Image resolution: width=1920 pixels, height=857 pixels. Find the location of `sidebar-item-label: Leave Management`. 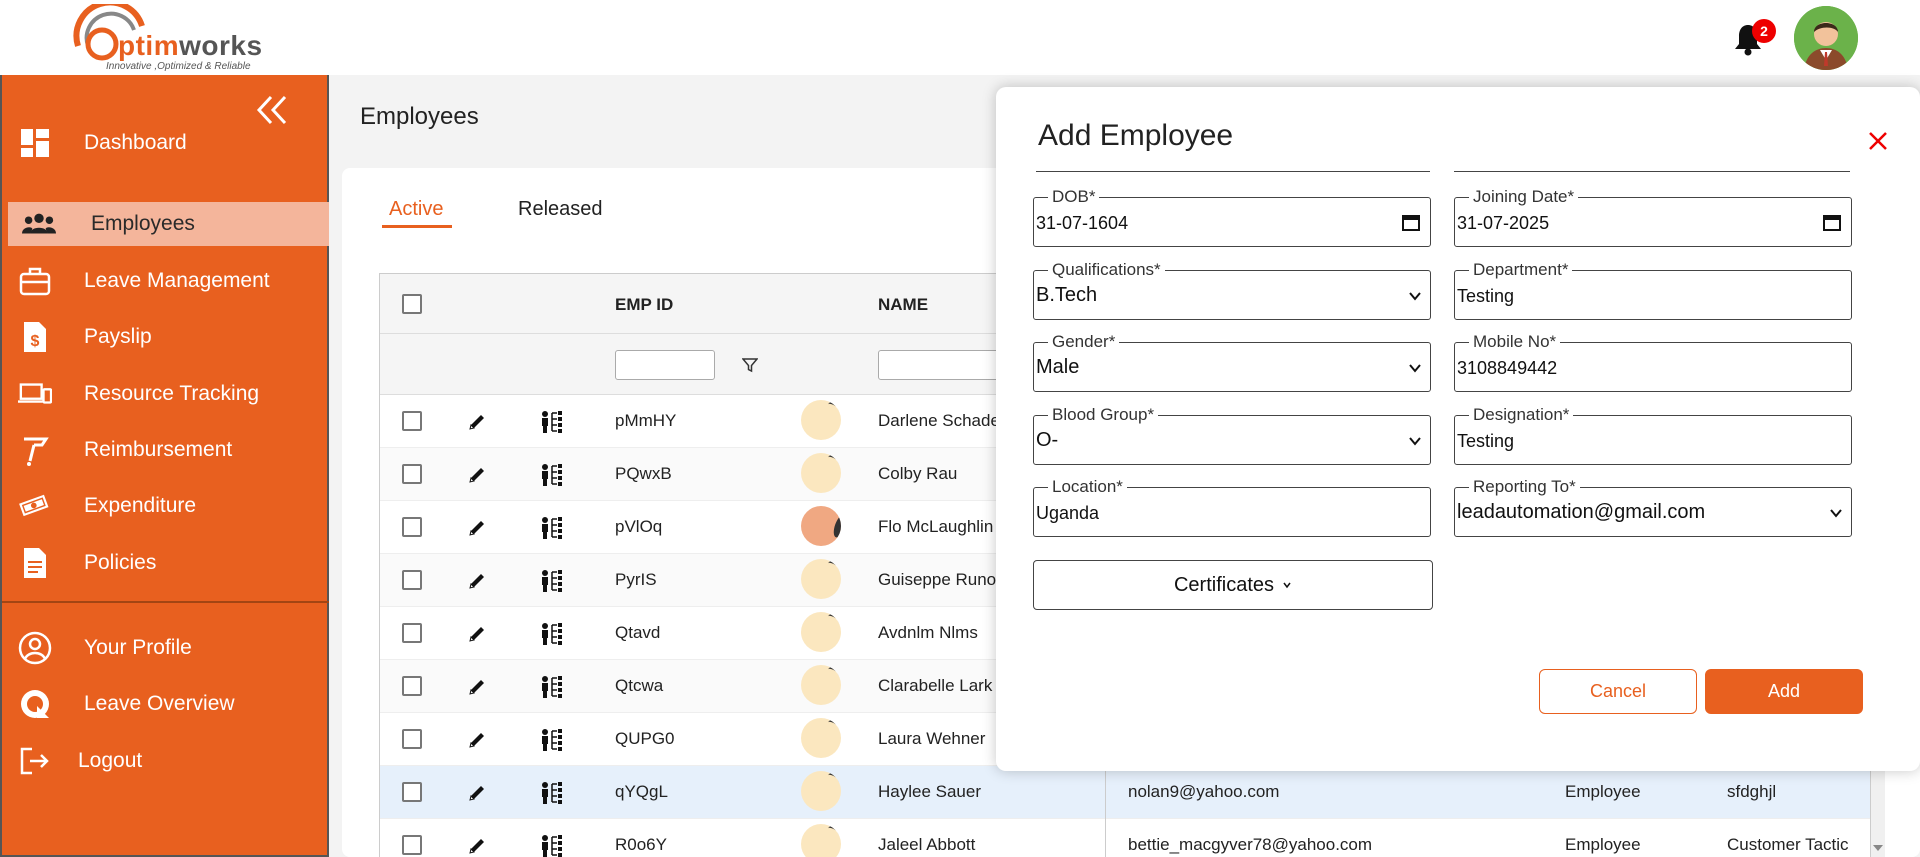

sidebar-item-label: Leave Management is located at coordinates (177, 280).